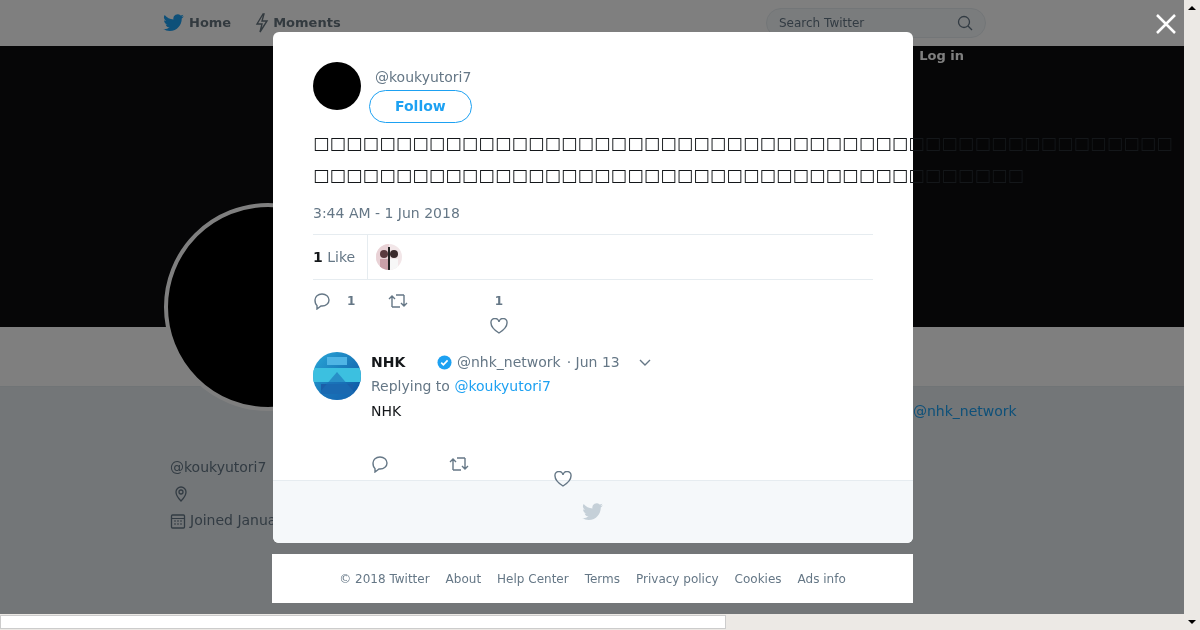  I want to click on tweet-timestamp: 3:44 AM - 1 Jun 2018, so click(387, 213).